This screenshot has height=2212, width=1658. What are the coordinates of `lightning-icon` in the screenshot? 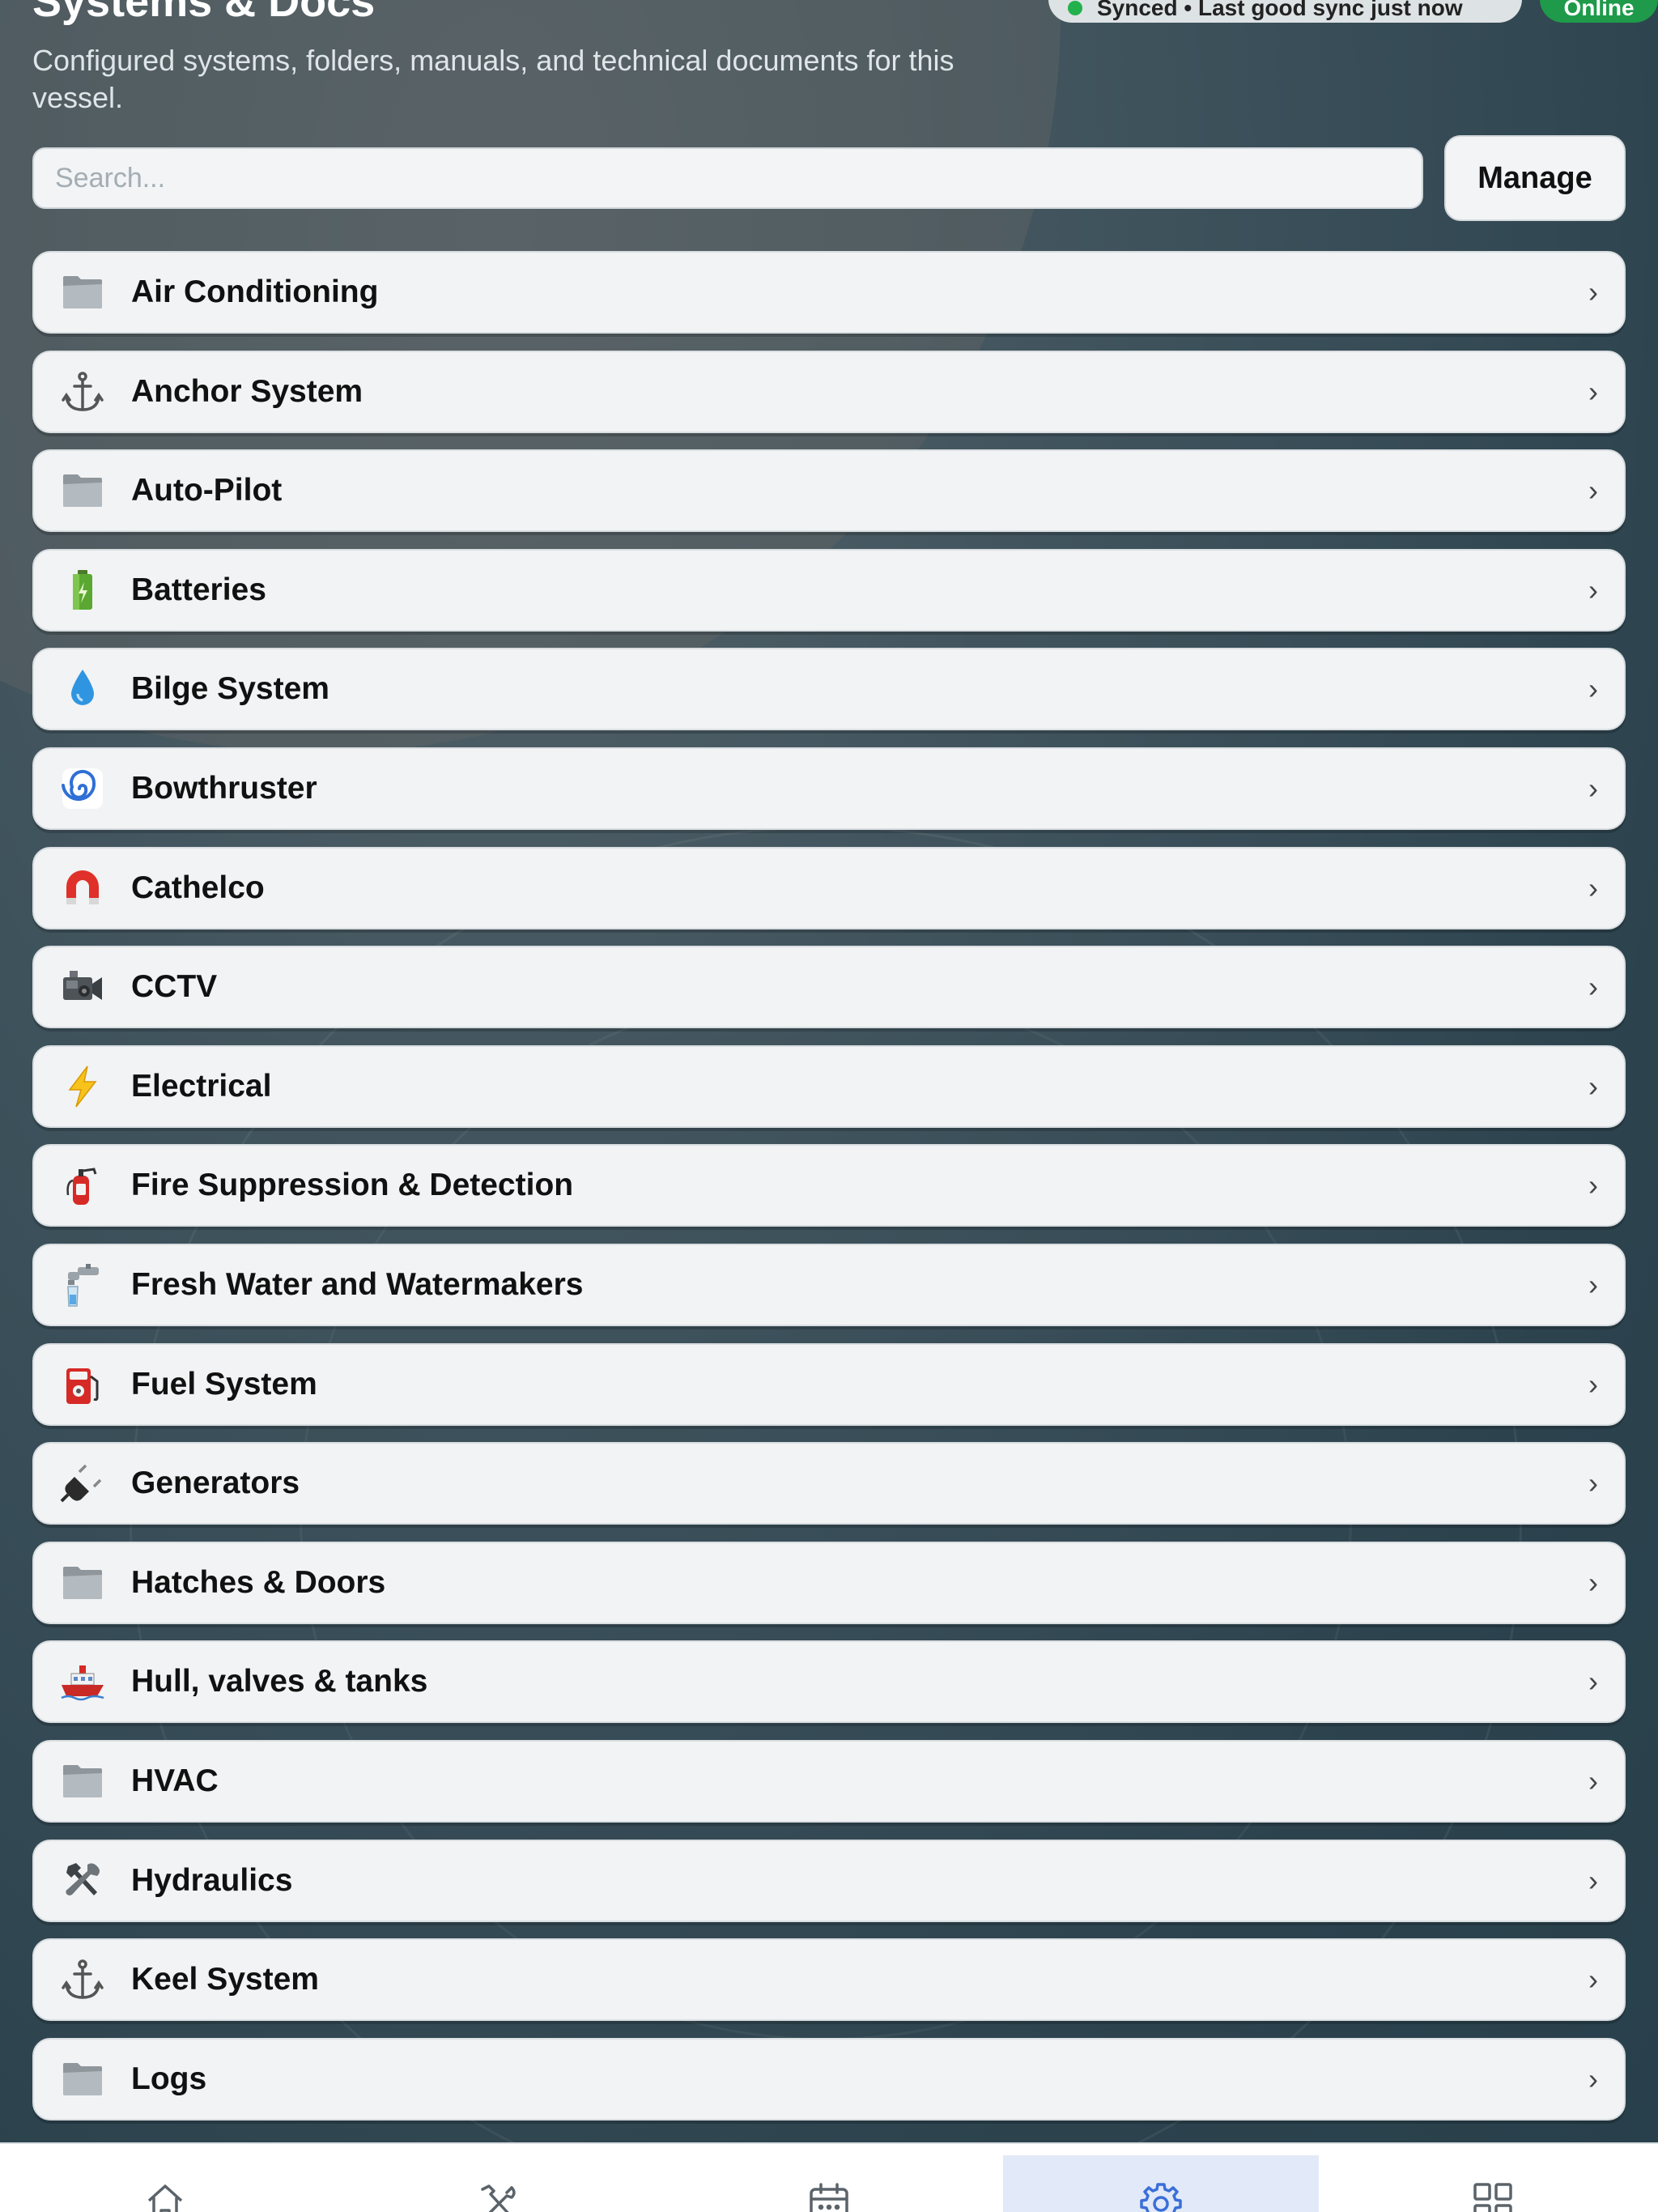 It's located at (82, 1087).